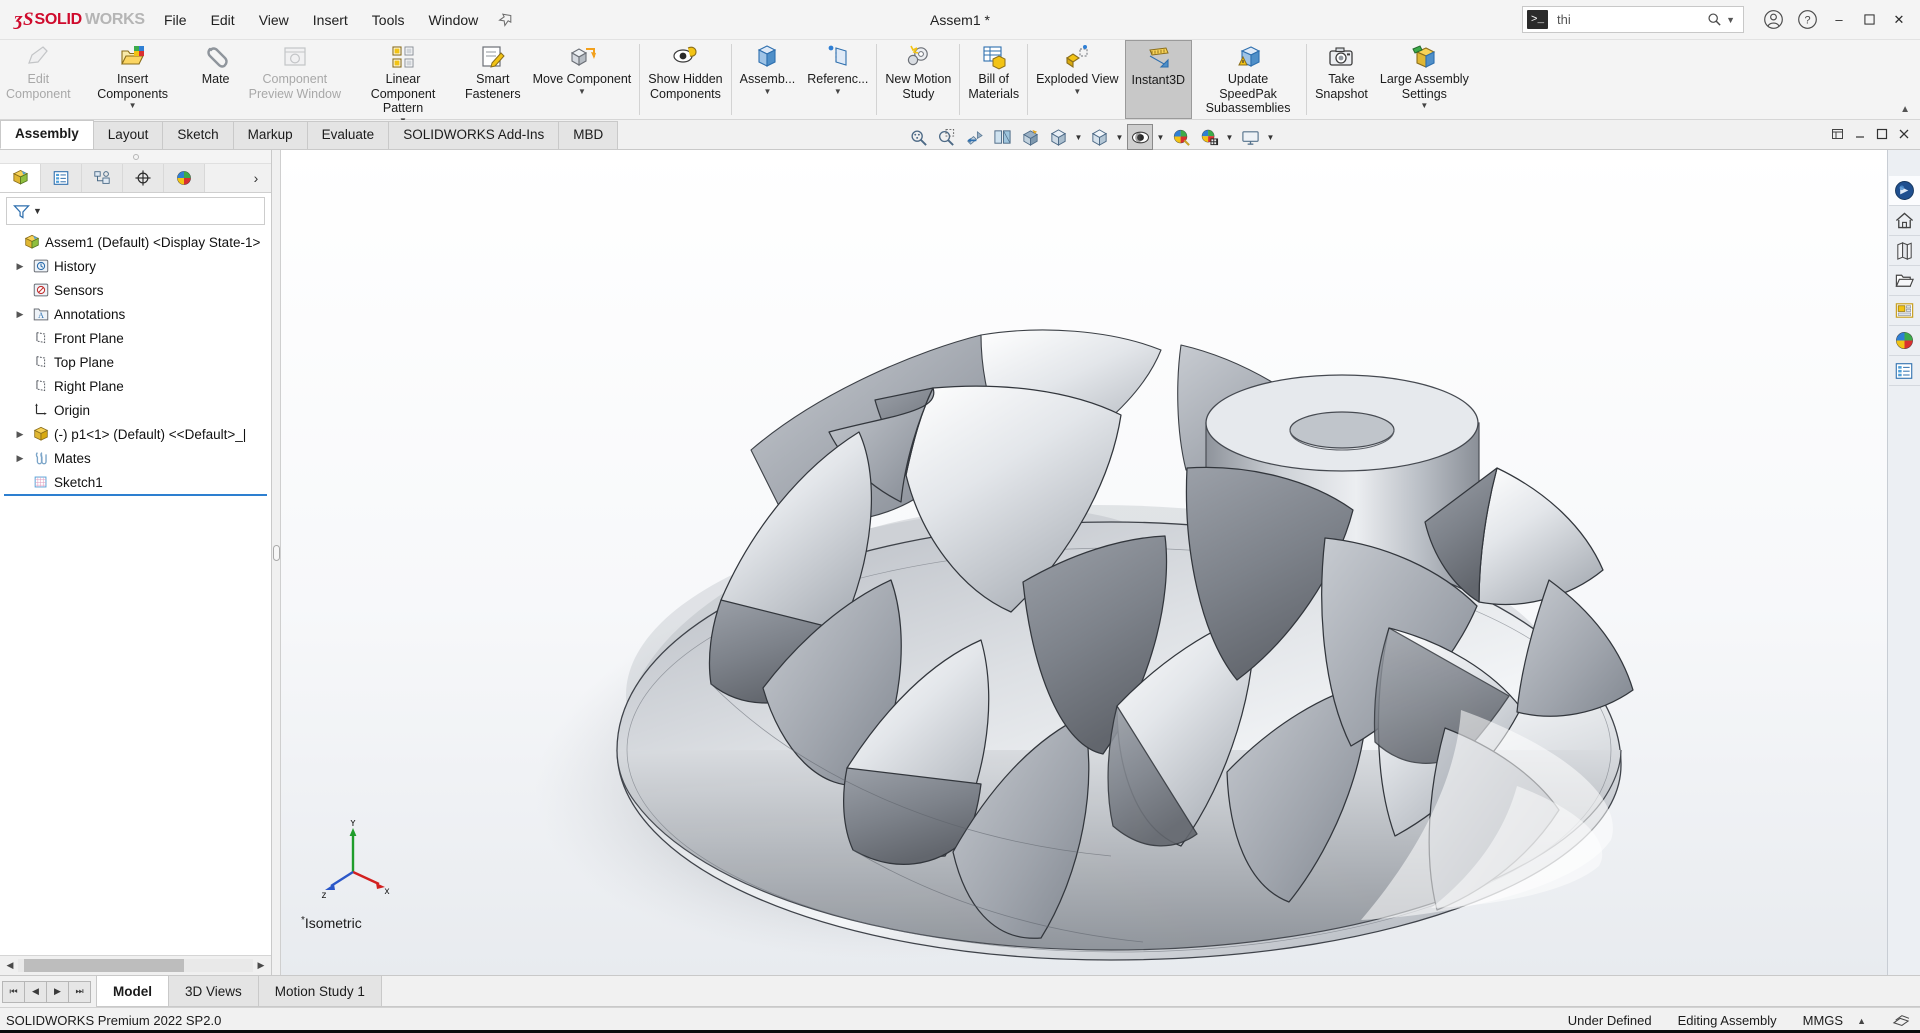 This screenshot has width=1920, height=1033. I want to click on command-search-box: >_ thi ▼, so click(1633, 19).